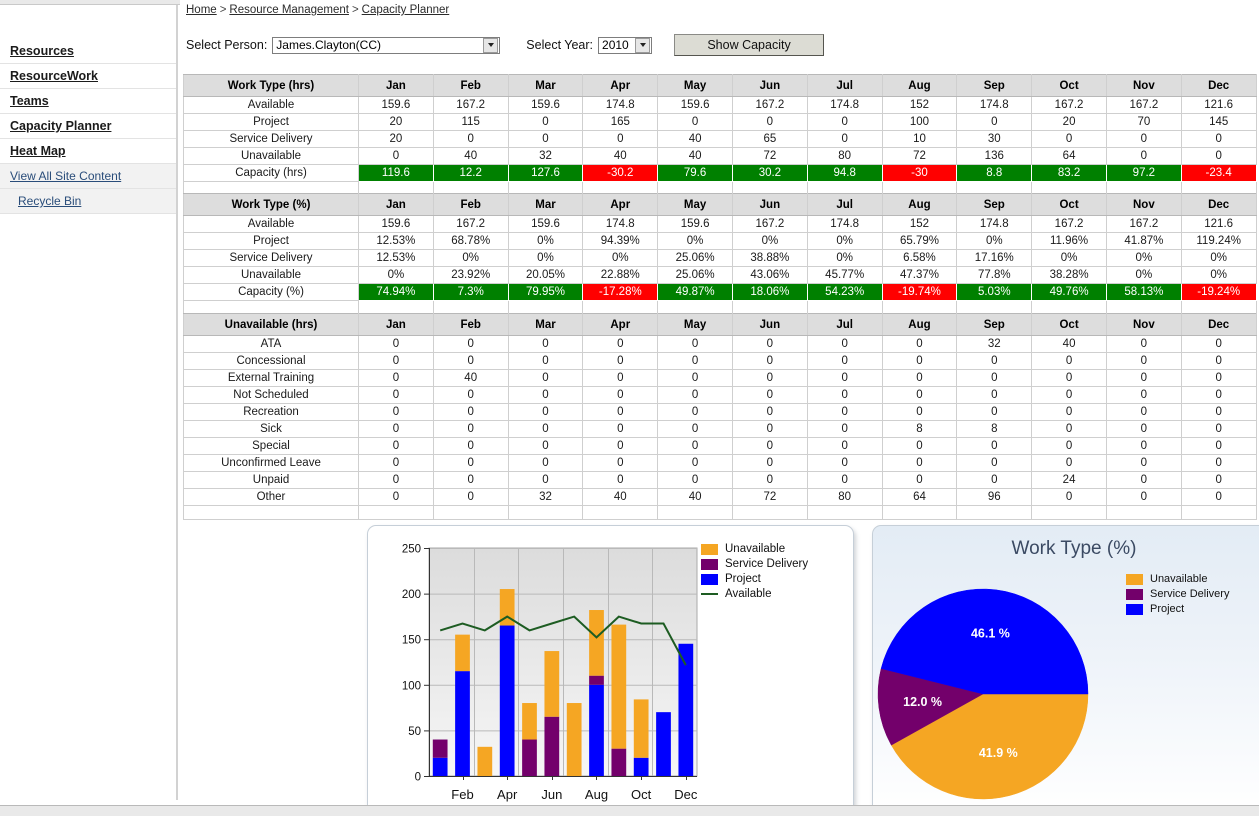 The image size is (1259, 816). Describe the element at coordinates (994, 139) in the screenshot. I see `cell: 30` at that location.